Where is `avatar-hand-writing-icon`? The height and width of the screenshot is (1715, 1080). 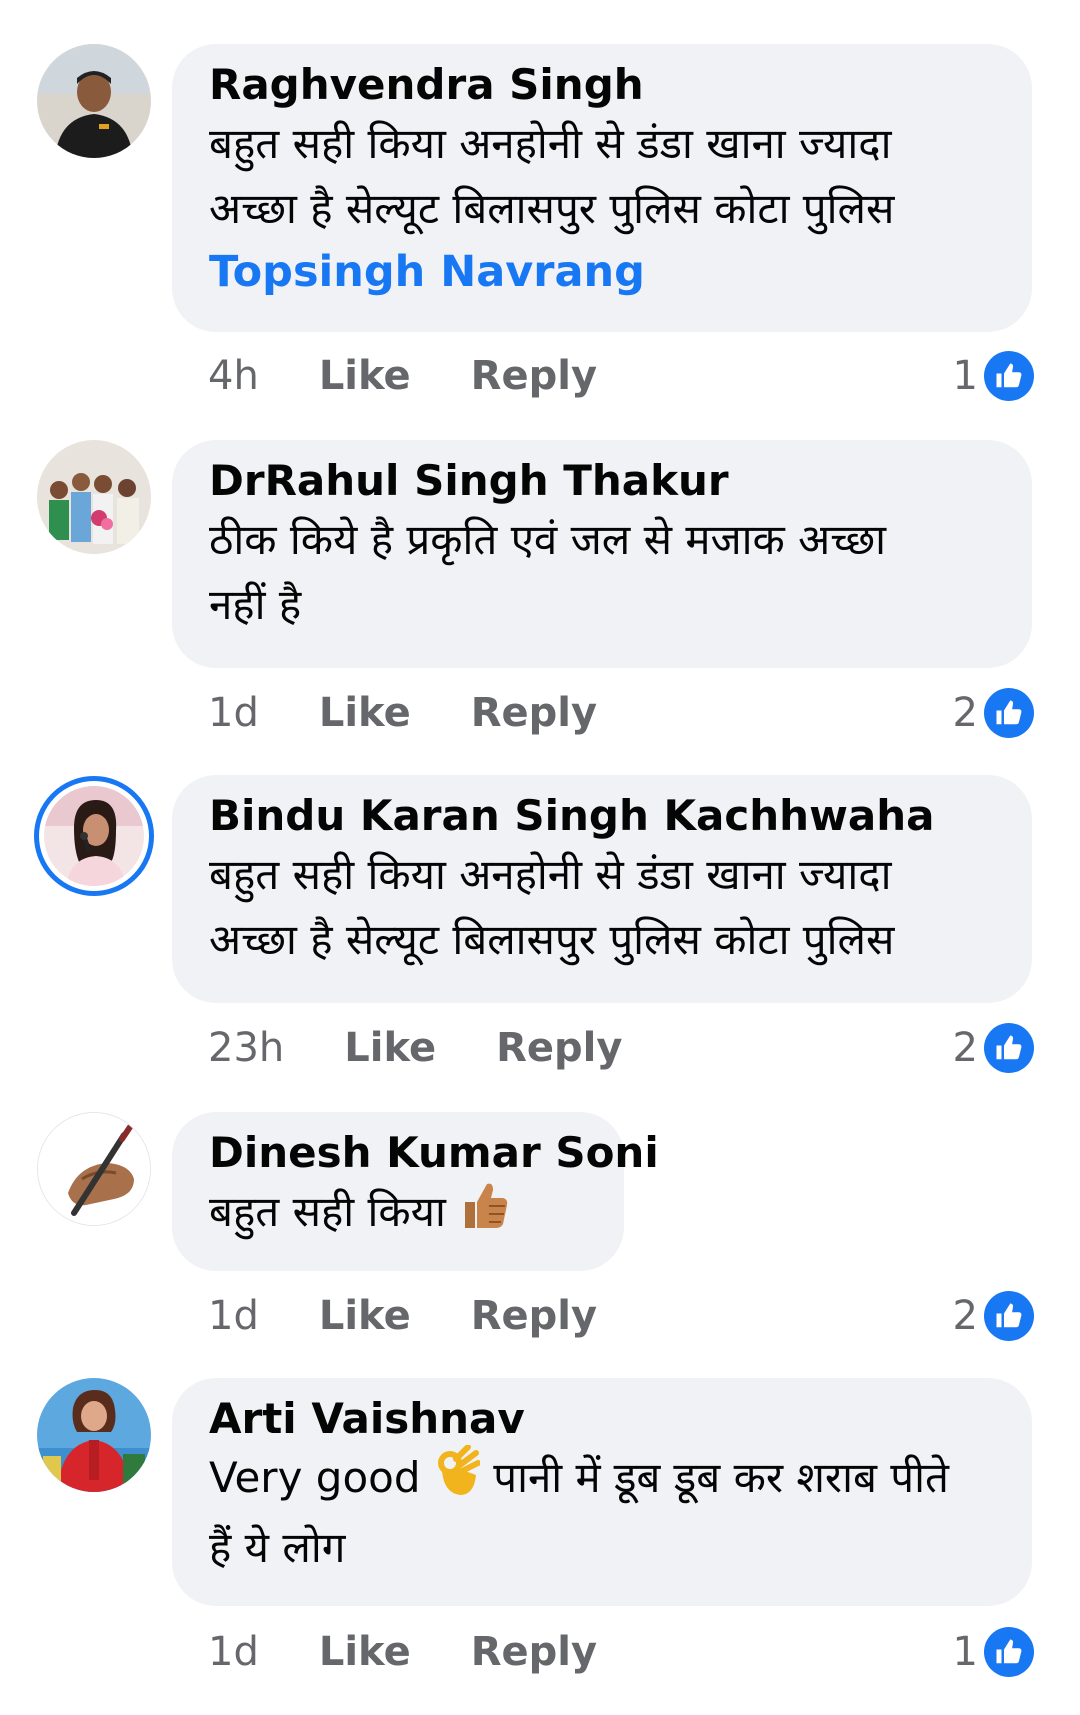 avatar-hand-writing-icon is located at coordinates (94, 1169).